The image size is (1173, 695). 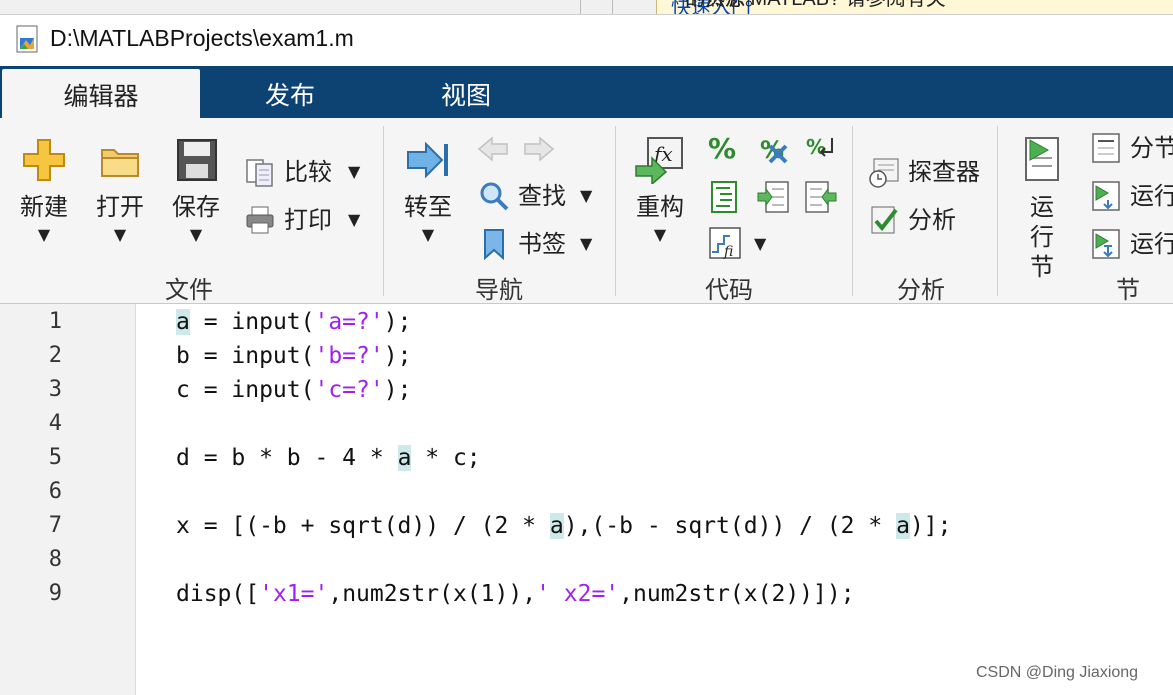 I want to click on analyze-button: 分析, so click(x=928, y=220).